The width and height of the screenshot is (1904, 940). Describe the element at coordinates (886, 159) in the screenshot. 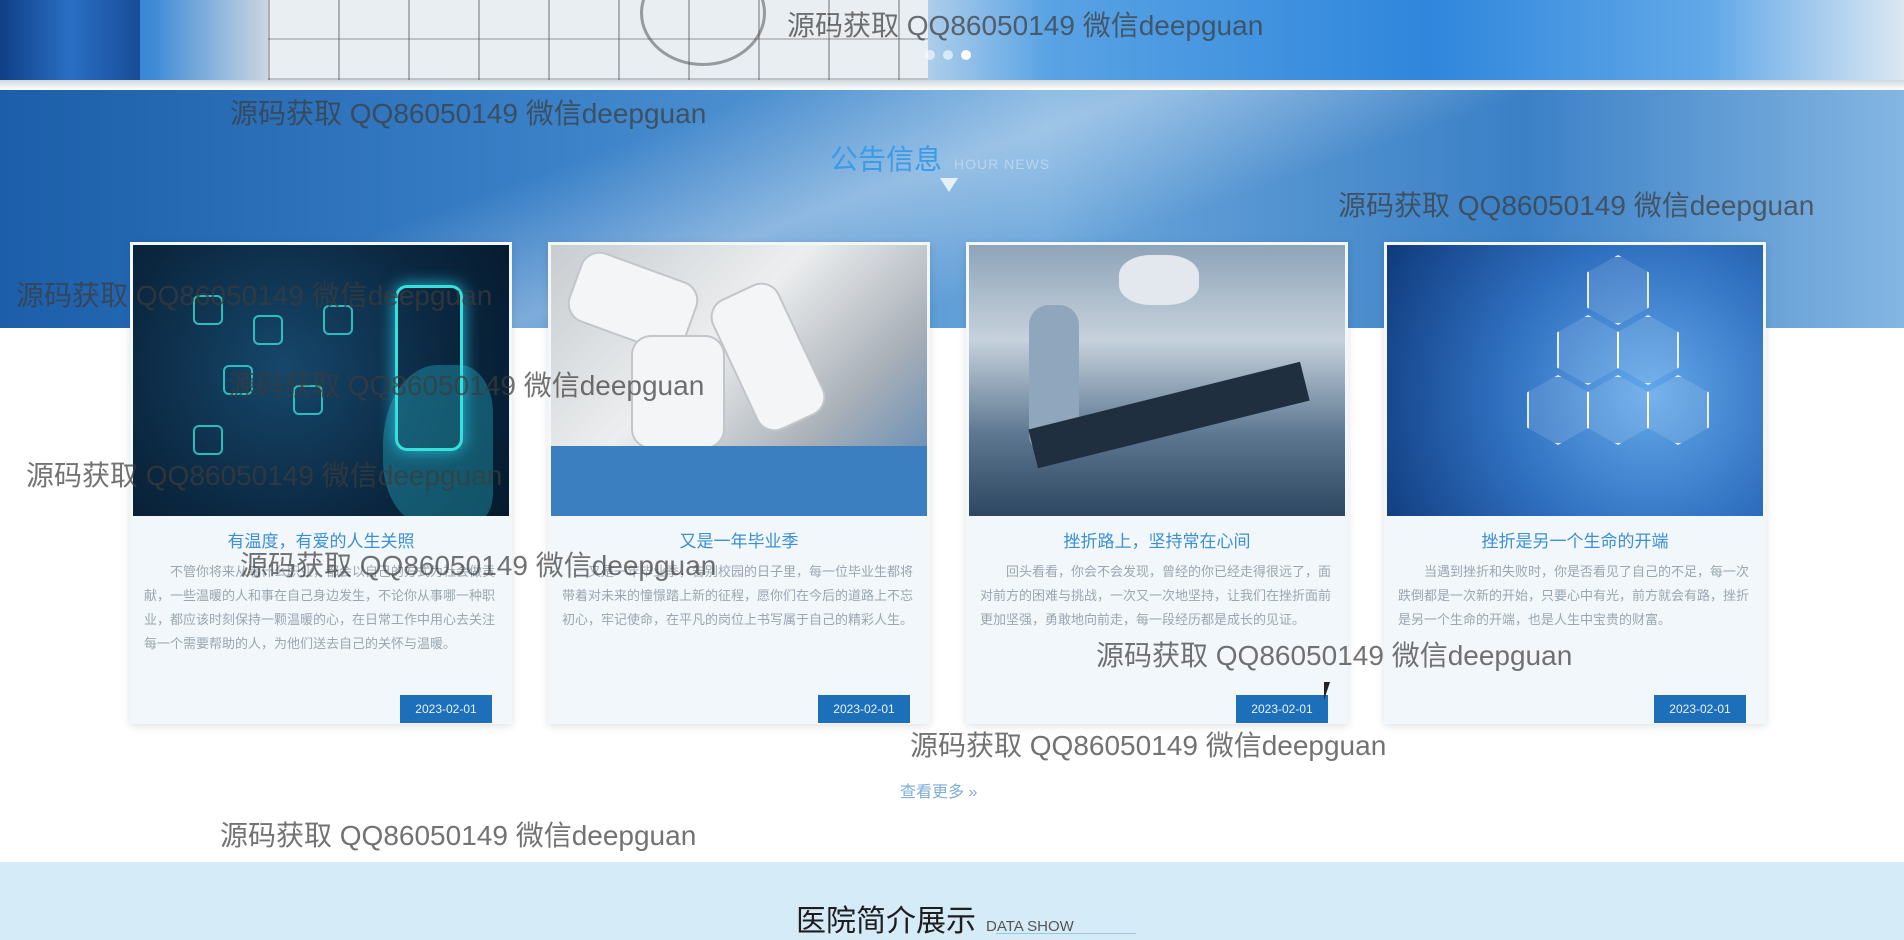

I see `news-title: 公告信息` at that location.